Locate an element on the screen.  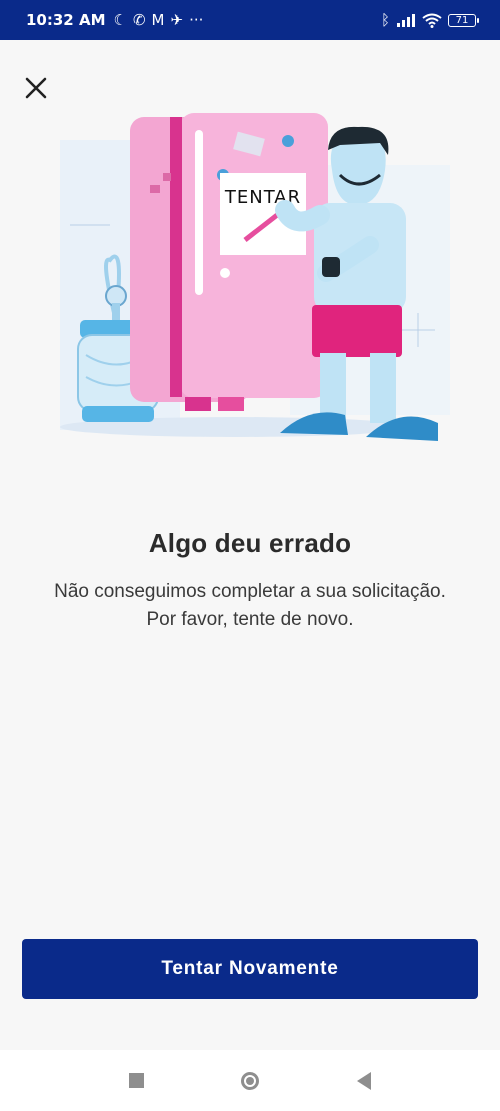
error-title: Algo deu errado is located at coordinates (250, 543).